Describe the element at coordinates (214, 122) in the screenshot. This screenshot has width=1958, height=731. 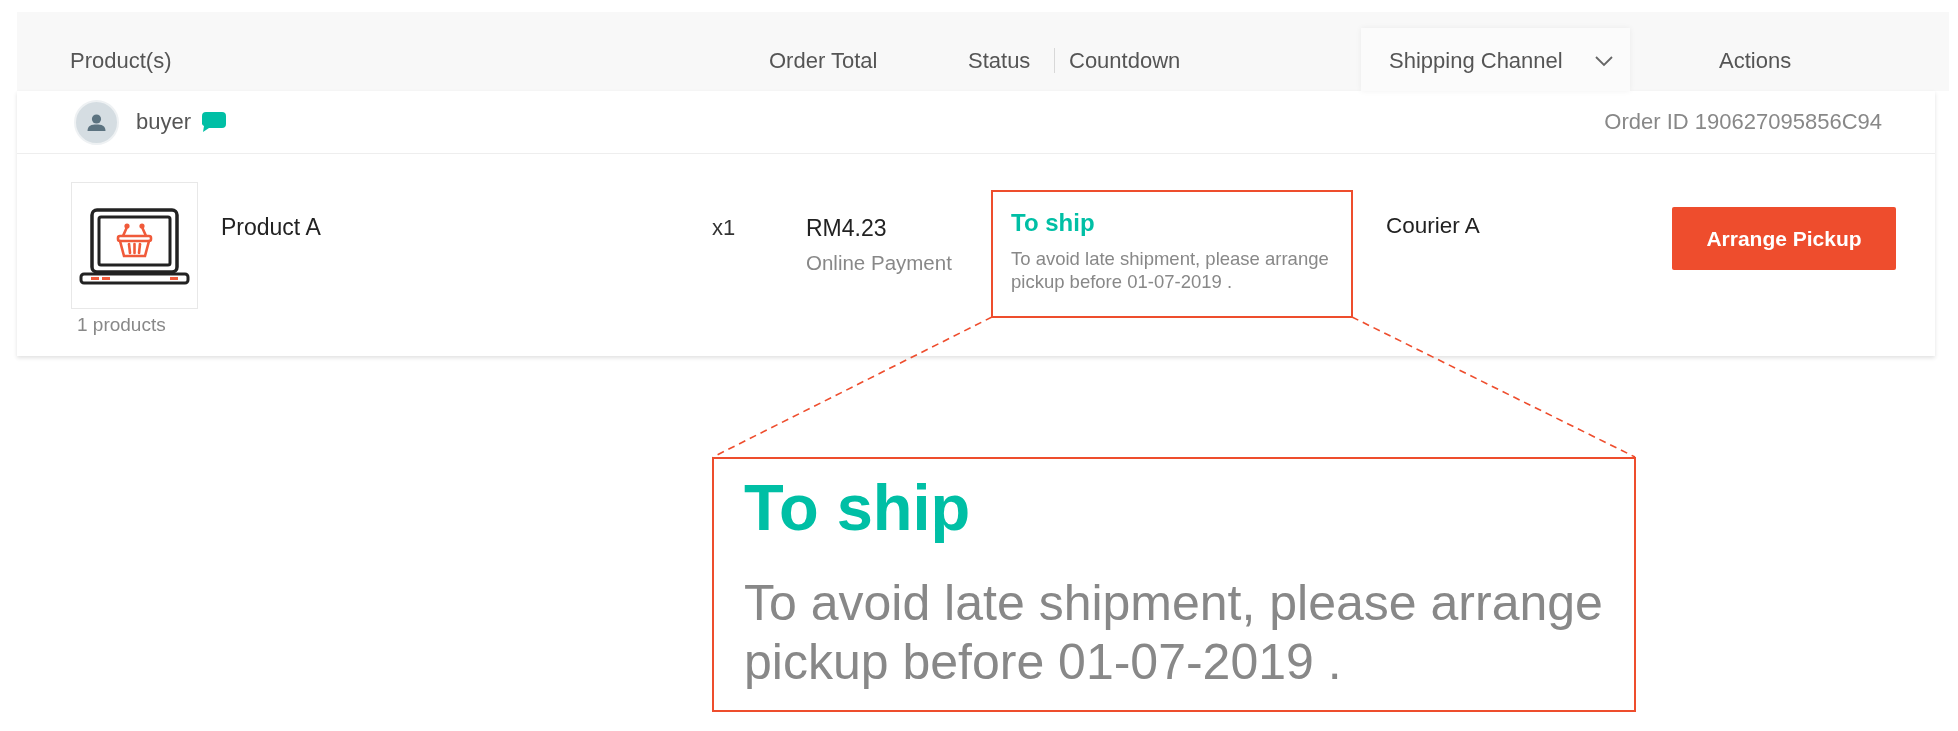
I see `chat-icon` at that location.